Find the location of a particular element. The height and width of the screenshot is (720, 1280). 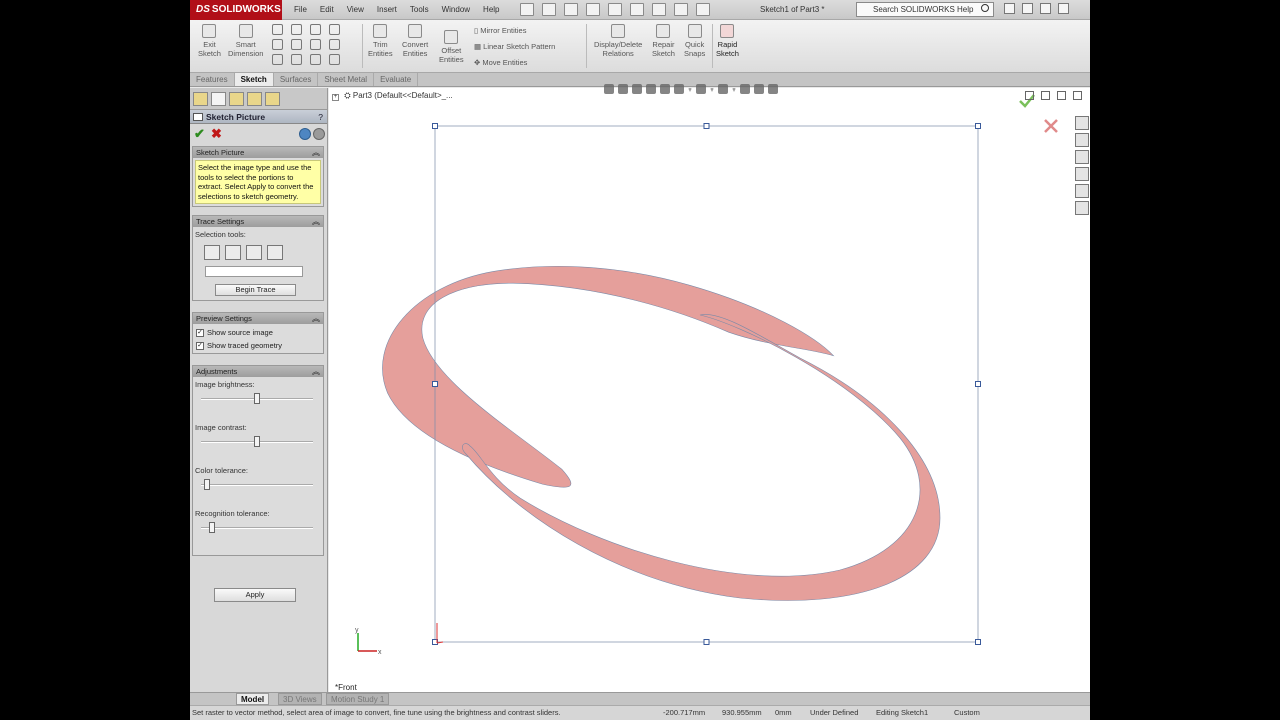

hide-show-items-icon is located at coordinates (723, 89).